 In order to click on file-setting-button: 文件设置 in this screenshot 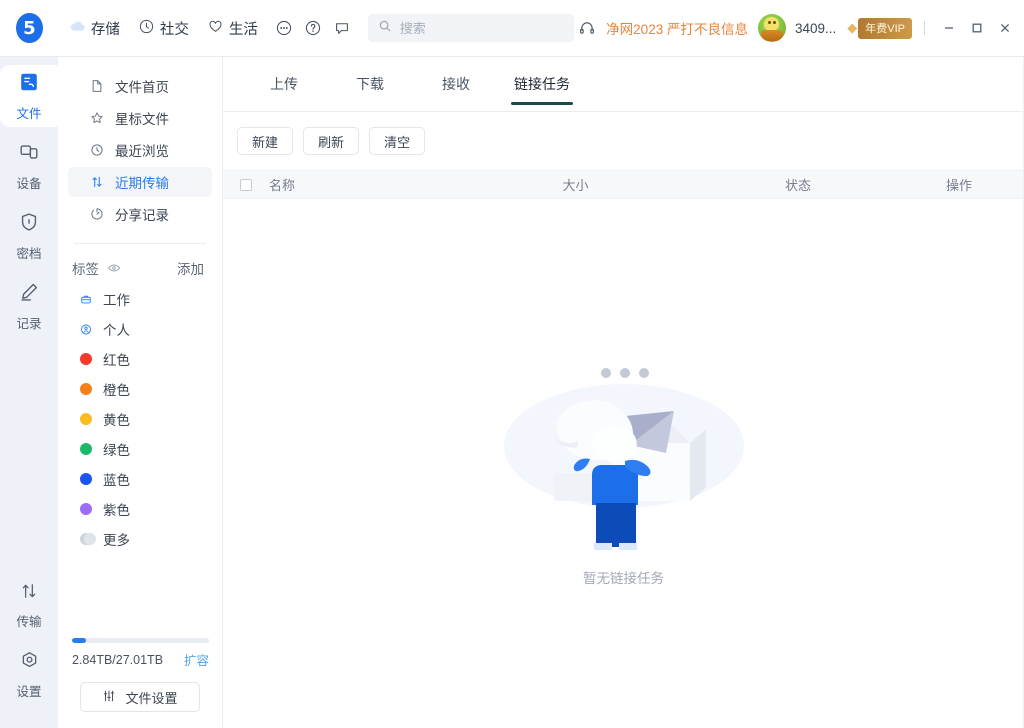, I will do `click(140, 697)`.